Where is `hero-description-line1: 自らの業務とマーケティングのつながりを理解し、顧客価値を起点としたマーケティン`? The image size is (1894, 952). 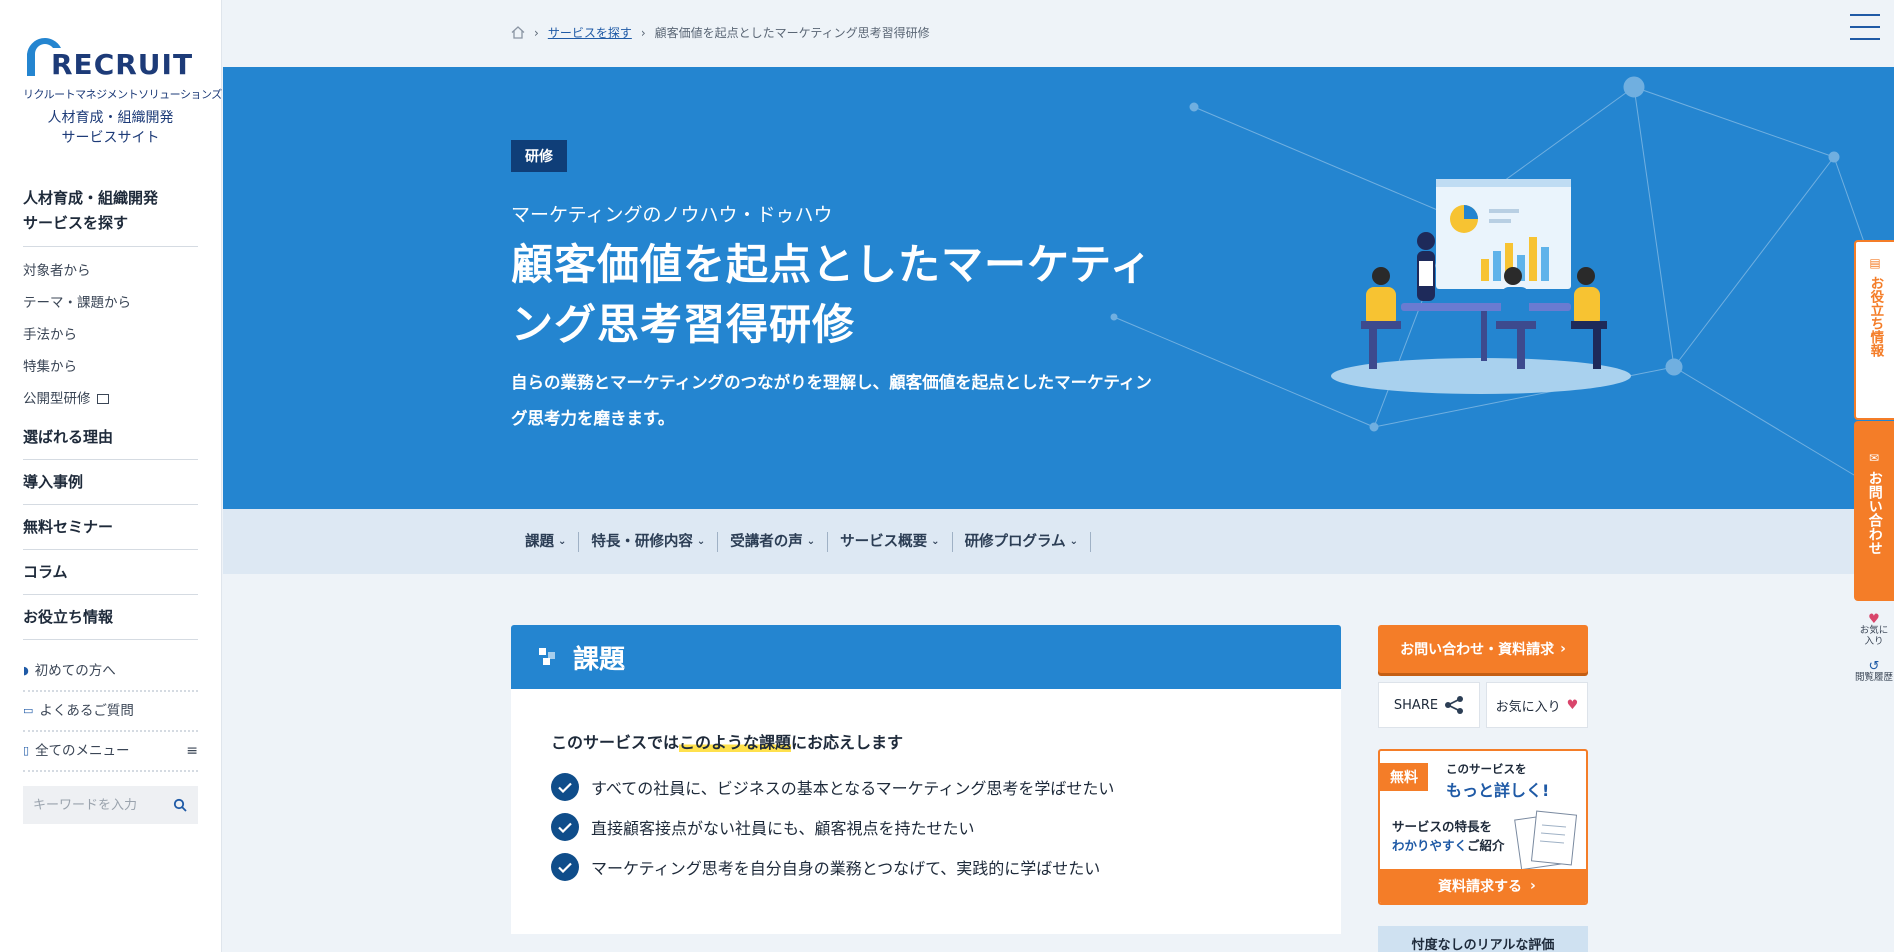 hero-description-line1: 自らの業務とマーケティングのつながりを理解し、顧客価値を起点としたマーケティン is located at coordinates (831, 382).